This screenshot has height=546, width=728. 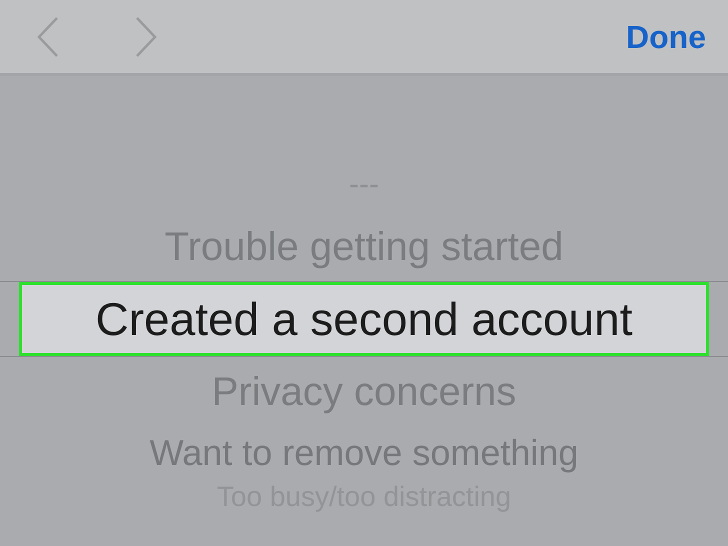 What do you see at coordinates (364, 185) in the screenshot?
I see `picker-option: ---` at bounding box center [364, 185].